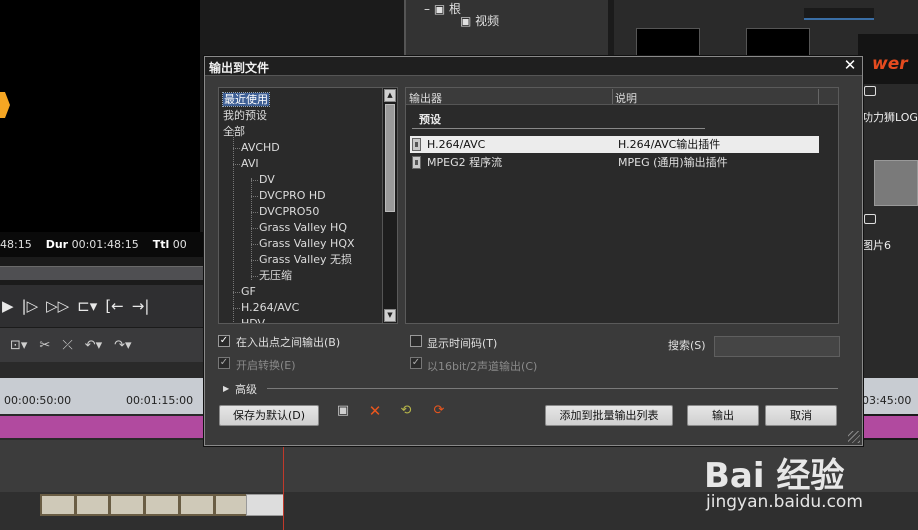 This screenshot has width=918, height=530. I want to click on delete-preset-icon: ✕, so click(375, 411).